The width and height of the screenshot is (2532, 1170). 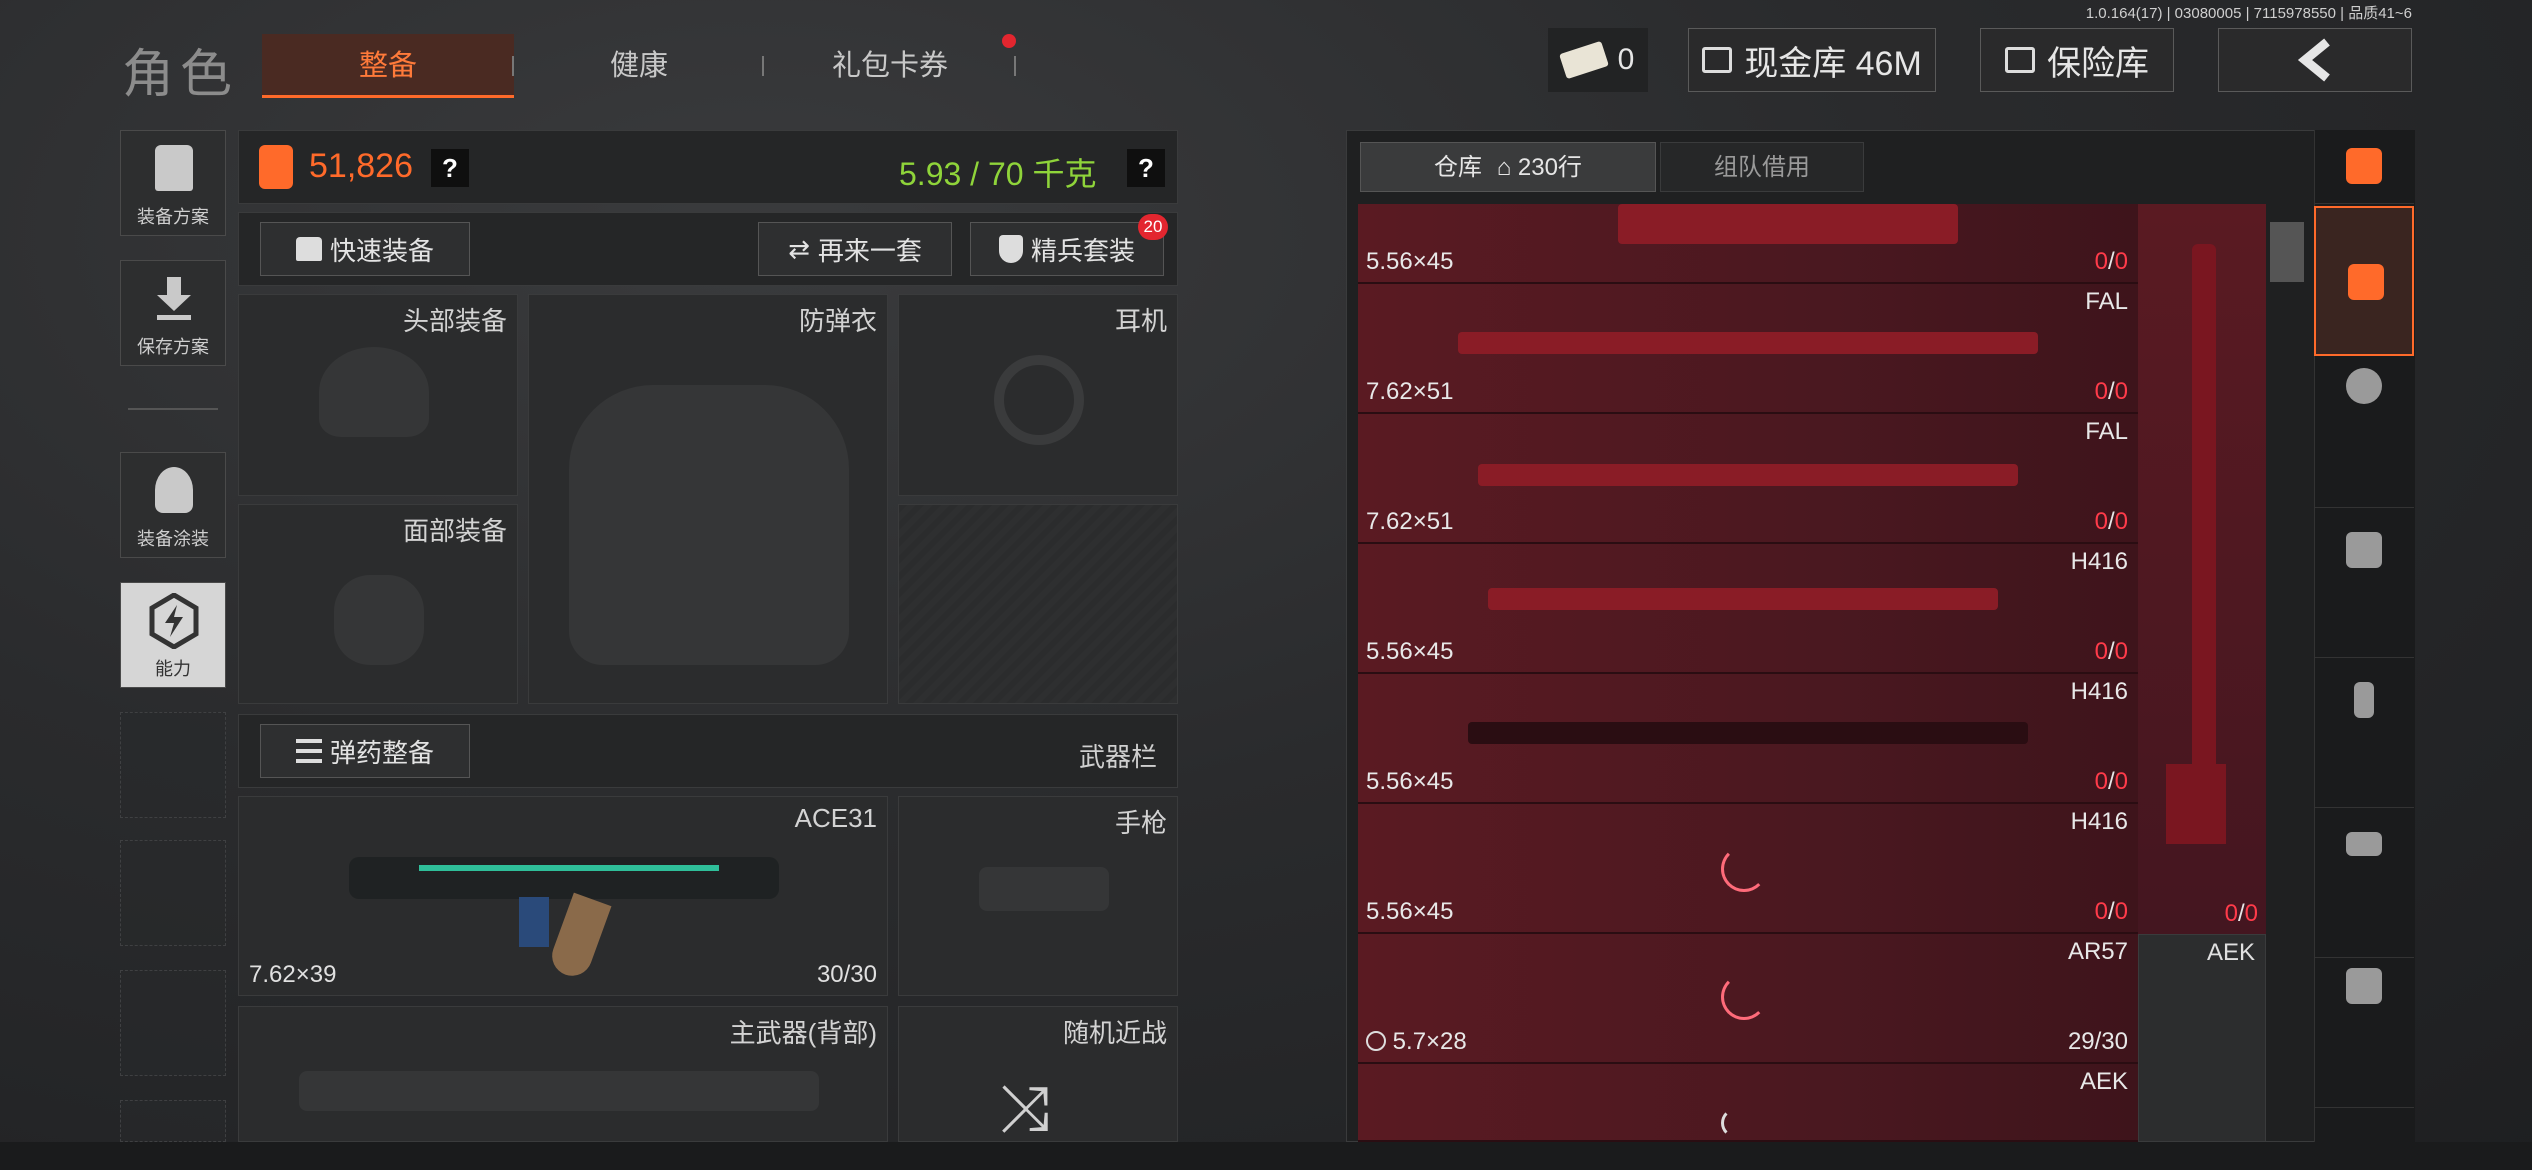 What do you see at coordinates (2364, 433) in the screenshot?
I see `filter-grenades` at bounding box center [2364, 433].